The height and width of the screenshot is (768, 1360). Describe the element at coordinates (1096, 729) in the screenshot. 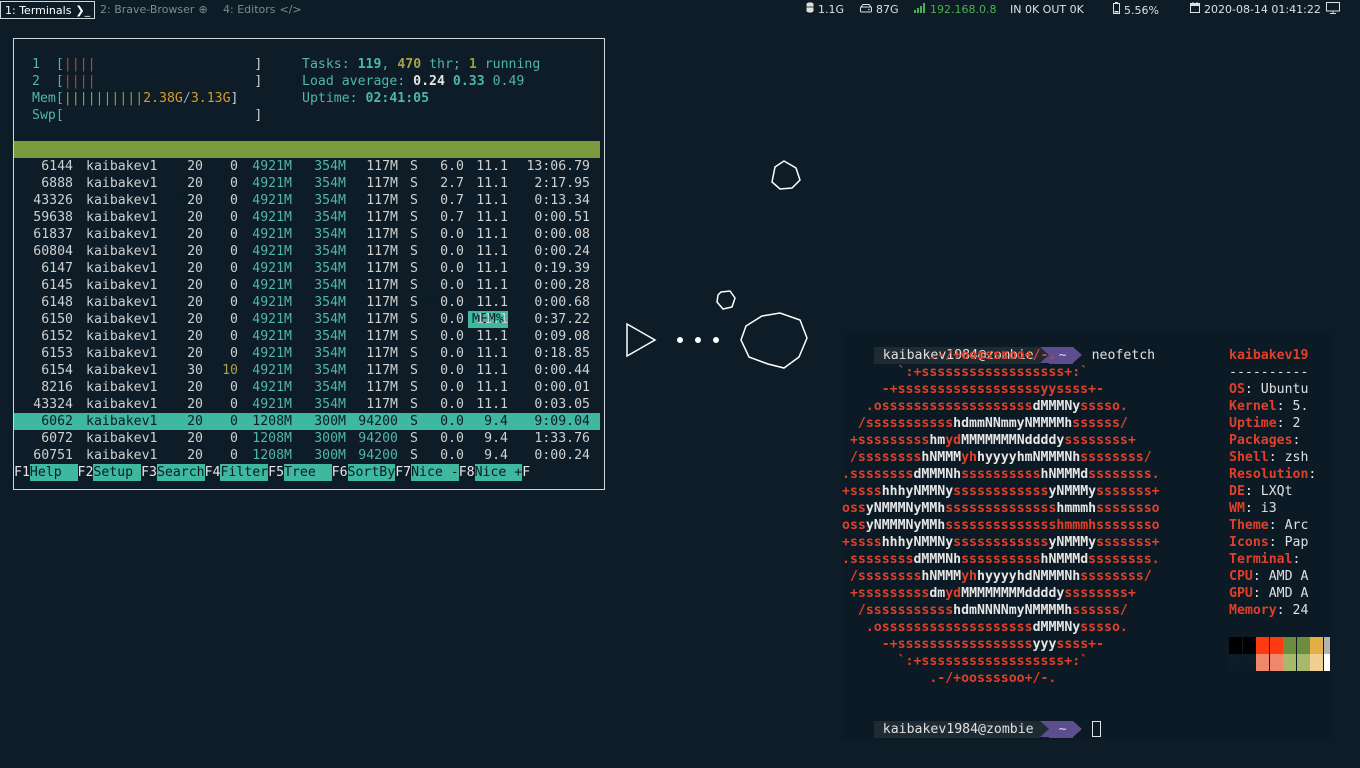

I see `terminal-cursor` at that location.